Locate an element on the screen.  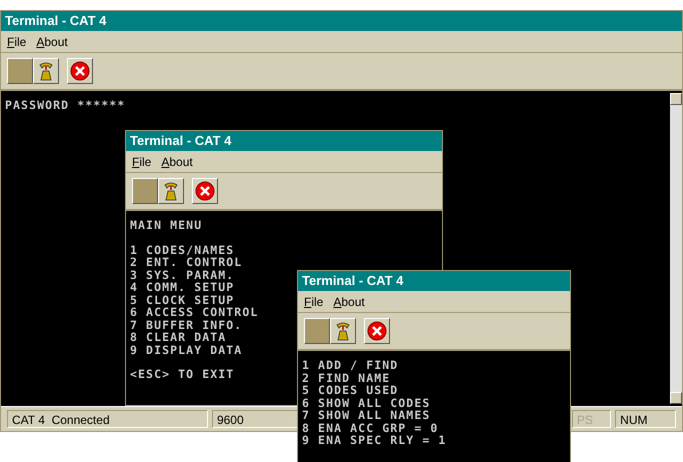
terminal-line: 5 CLOCK SETUP is located at coordinates (182, 300).